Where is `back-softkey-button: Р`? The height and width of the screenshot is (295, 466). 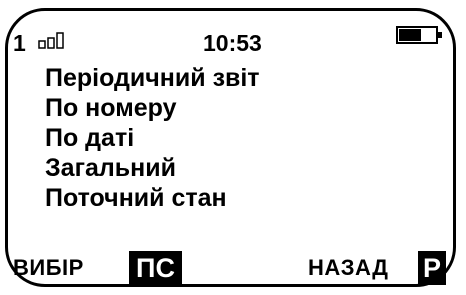 back-softkey-button: Р is located at coordinates (432, 268).